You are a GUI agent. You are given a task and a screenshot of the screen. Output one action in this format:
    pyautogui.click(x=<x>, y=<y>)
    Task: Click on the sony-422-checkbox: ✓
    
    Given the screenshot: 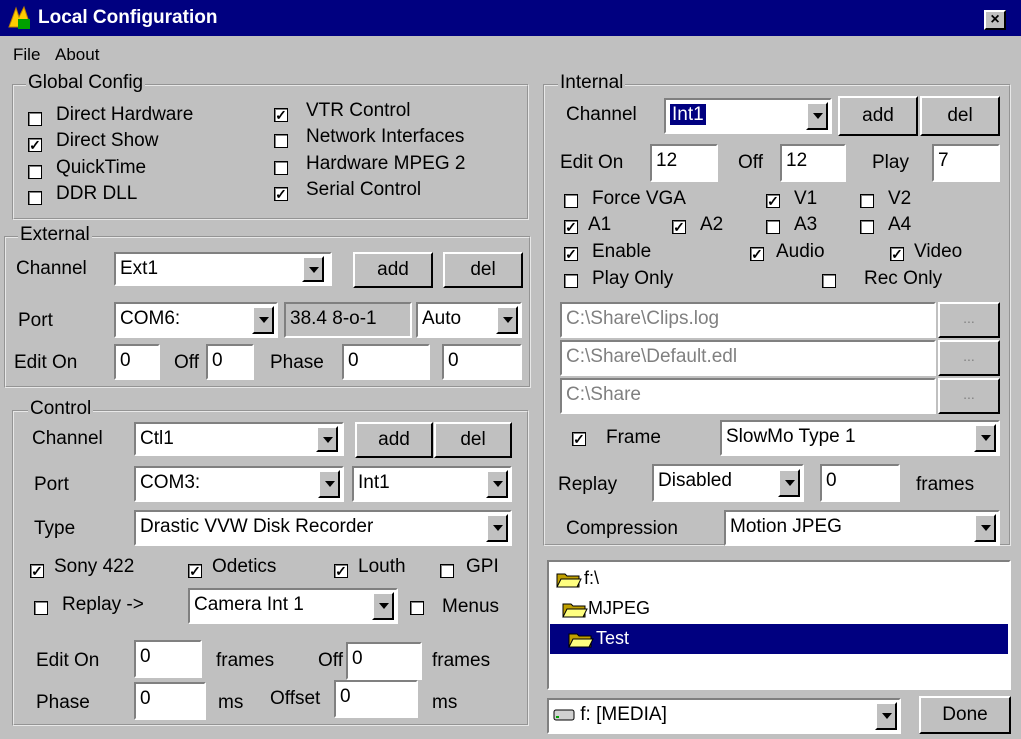 What is the action you would take?
    pyautogui.click(x=37, y=571)
    